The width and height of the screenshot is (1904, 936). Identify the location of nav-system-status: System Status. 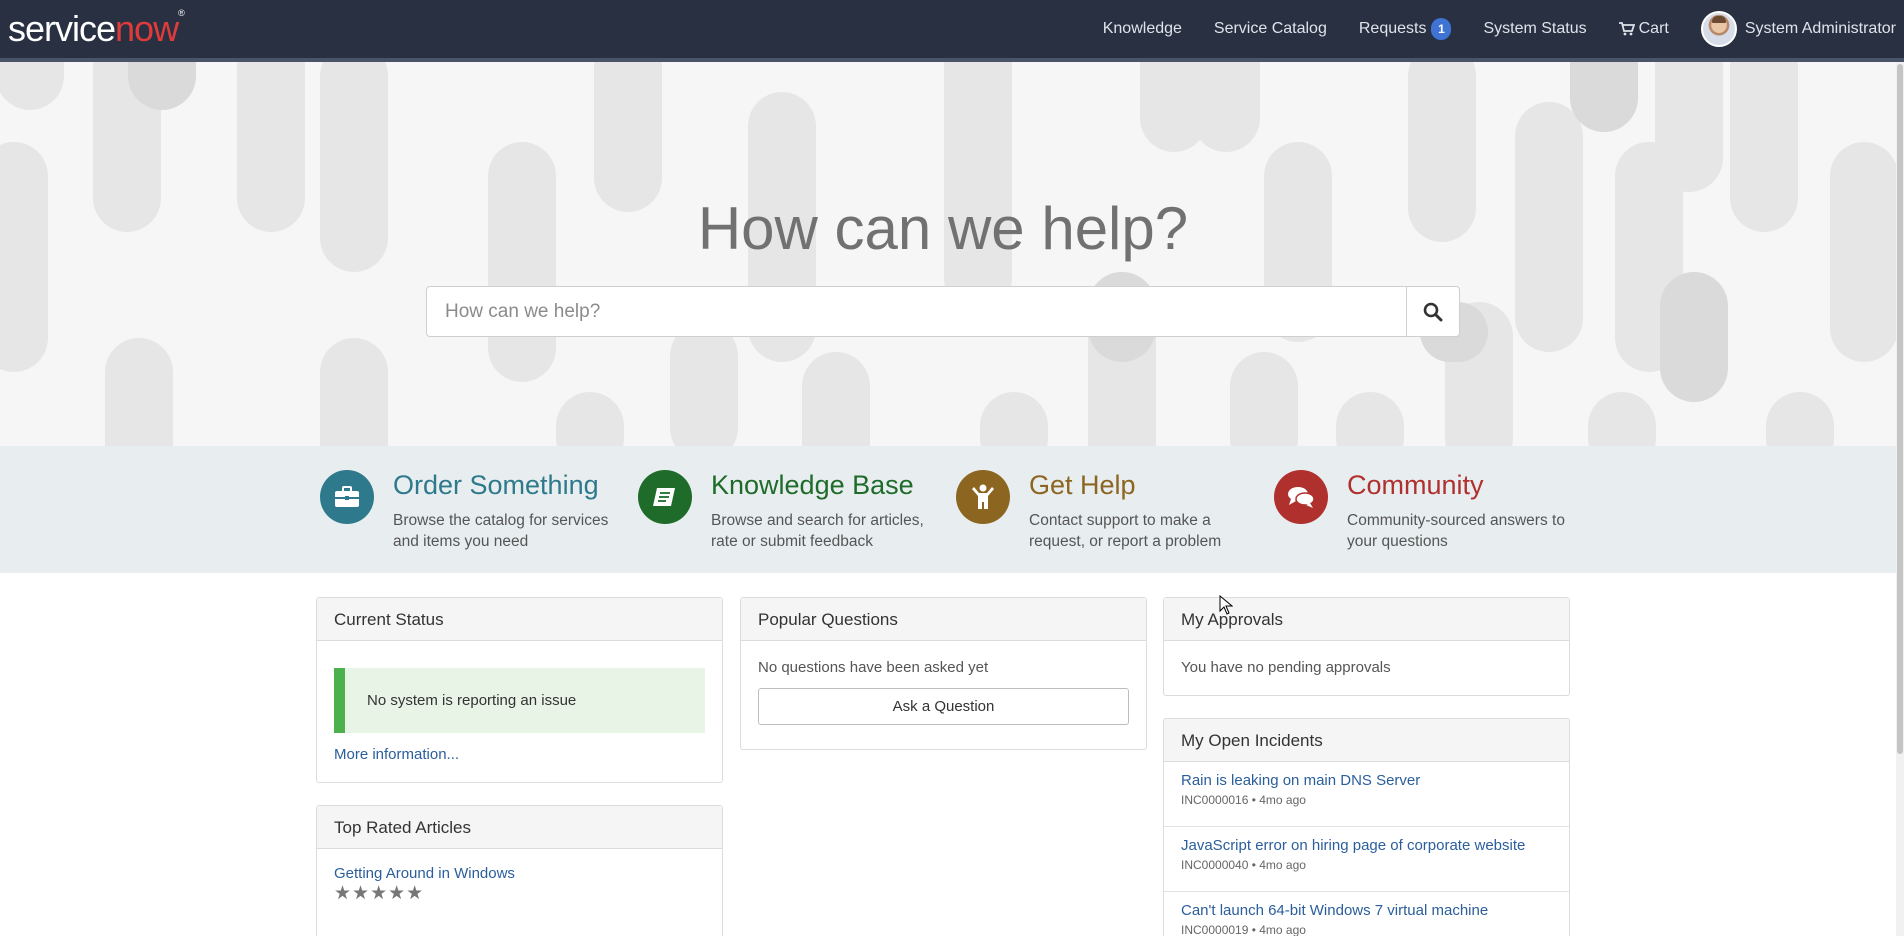
(1534, 29).